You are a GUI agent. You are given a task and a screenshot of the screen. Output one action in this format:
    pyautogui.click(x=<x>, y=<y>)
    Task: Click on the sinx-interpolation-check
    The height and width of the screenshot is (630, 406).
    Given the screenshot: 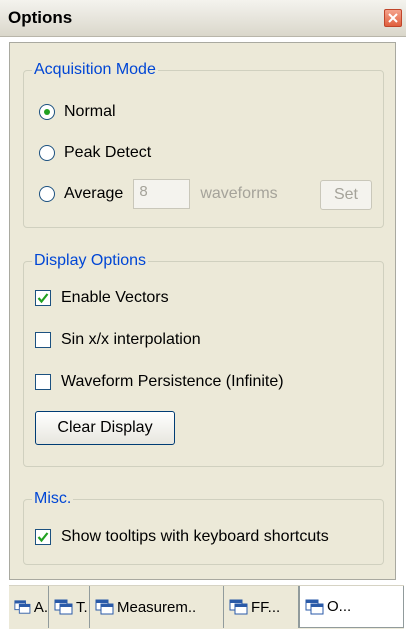 What is the action you would take?
    pyautogui.click(x=43, y=340)
    